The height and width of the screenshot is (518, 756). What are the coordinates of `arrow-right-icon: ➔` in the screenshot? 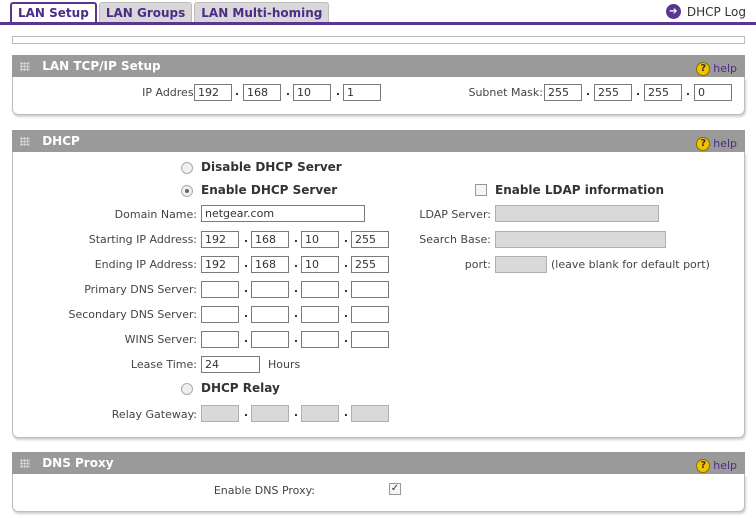 It's located at (673, 11).